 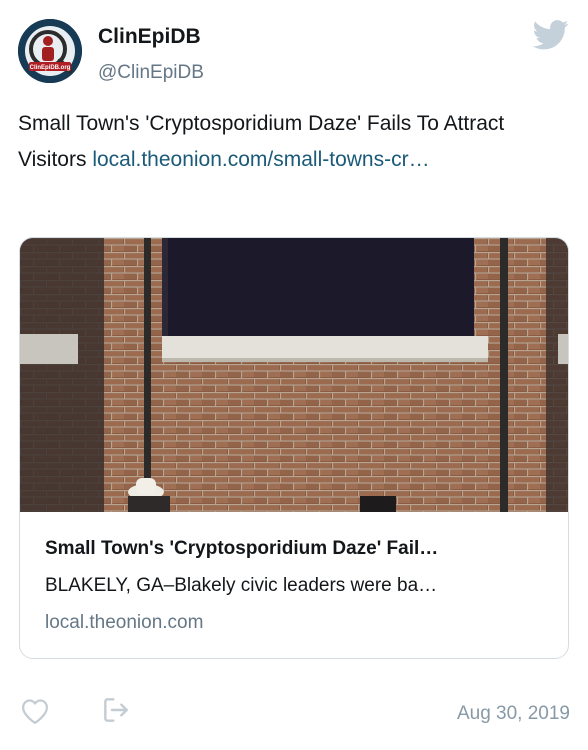 What do you see at coordinates (151, 73) in the screenshot?
I see `author-handle: @ClinEpiDB` at bounding box center [151, 73].